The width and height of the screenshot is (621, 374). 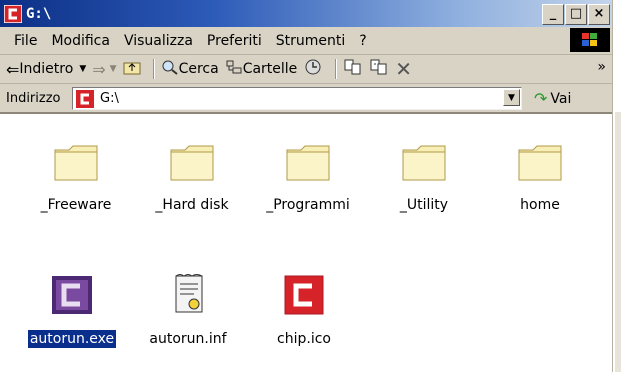 What do you see at coordinates (72, 339) in the screenshot?
I see `file-label-selected: autorun.exe` at bounding box center [72, 339].